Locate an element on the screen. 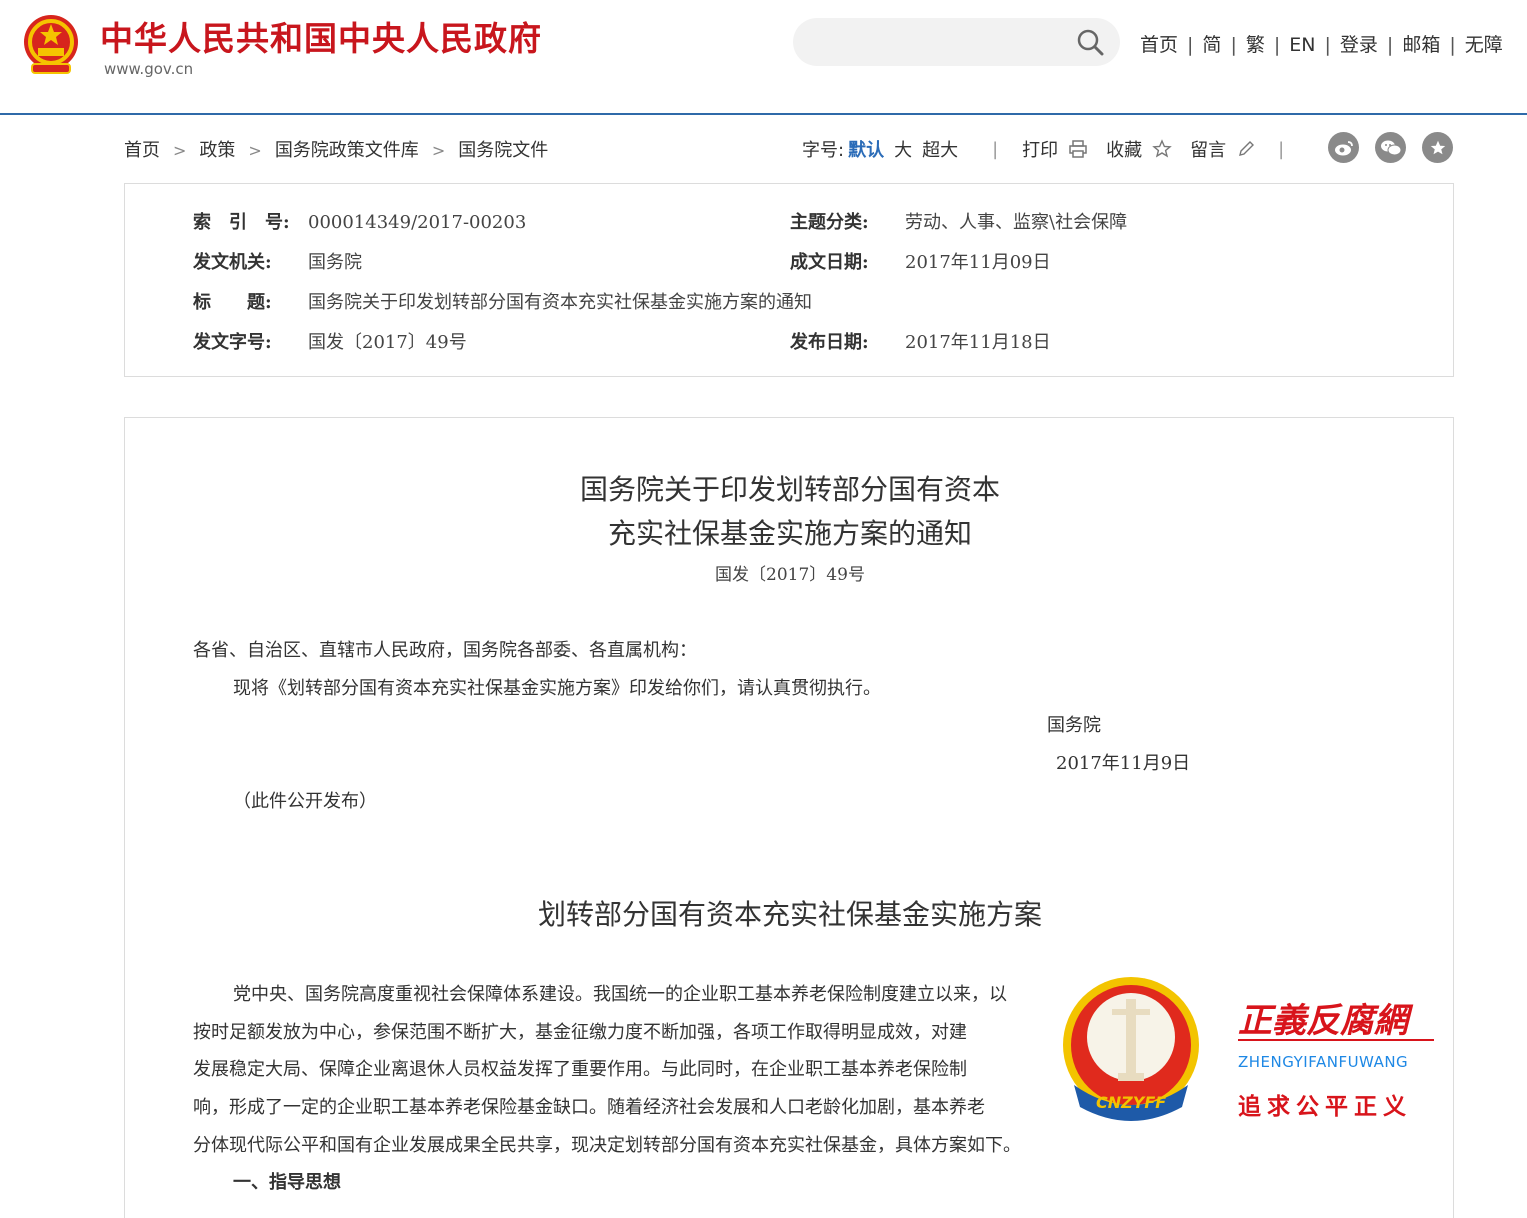  watermark-pinyin: ZHENGYIFANFUWANG is located at coordinates (1323, 1062).